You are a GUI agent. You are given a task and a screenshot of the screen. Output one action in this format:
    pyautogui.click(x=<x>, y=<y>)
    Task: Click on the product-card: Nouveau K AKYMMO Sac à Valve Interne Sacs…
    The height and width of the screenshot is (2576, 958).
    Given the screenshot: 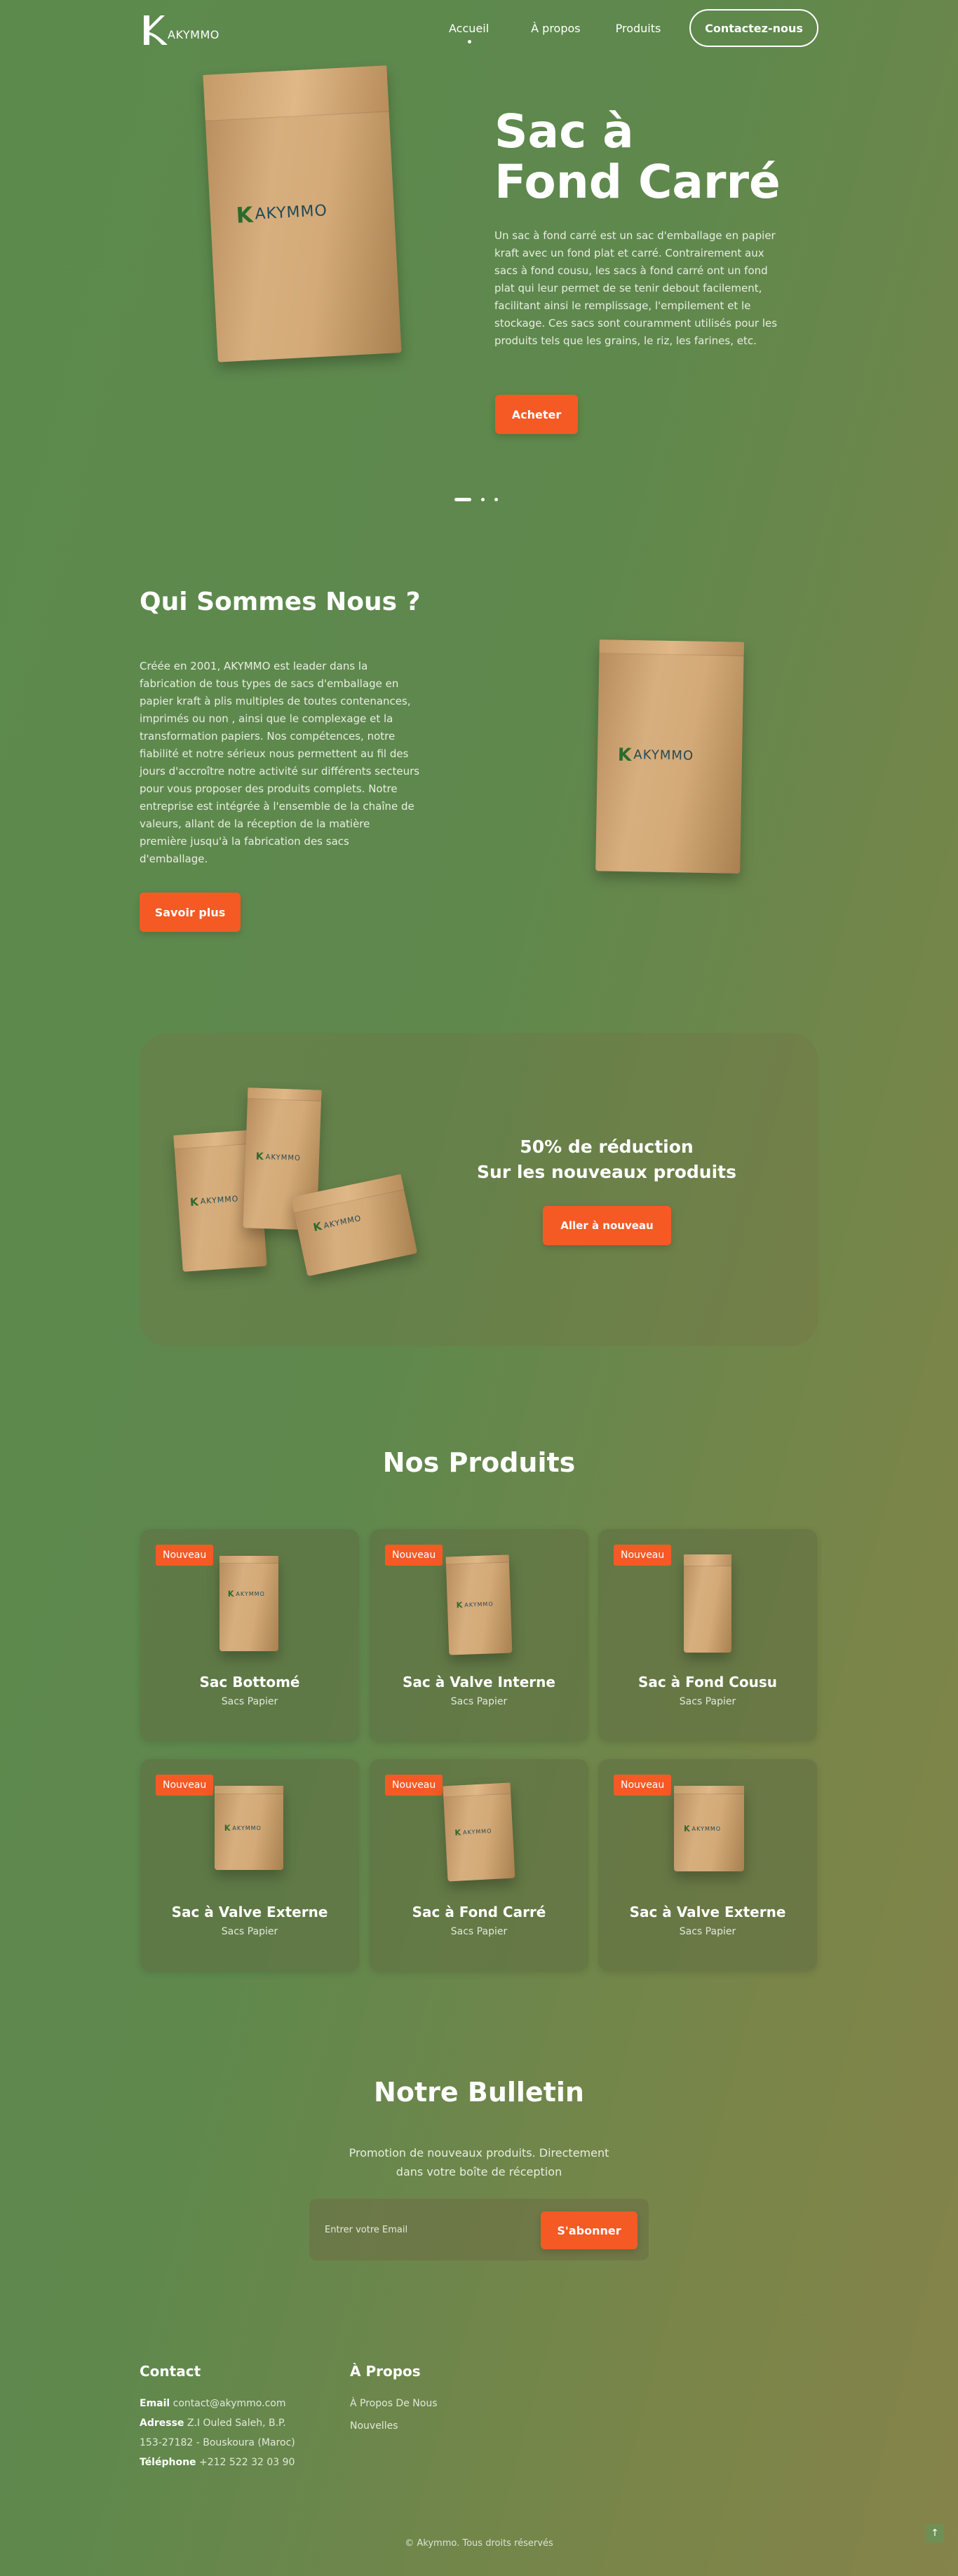 What is the action you would take?
    pyautogui.click(x=479, y=1635)
    